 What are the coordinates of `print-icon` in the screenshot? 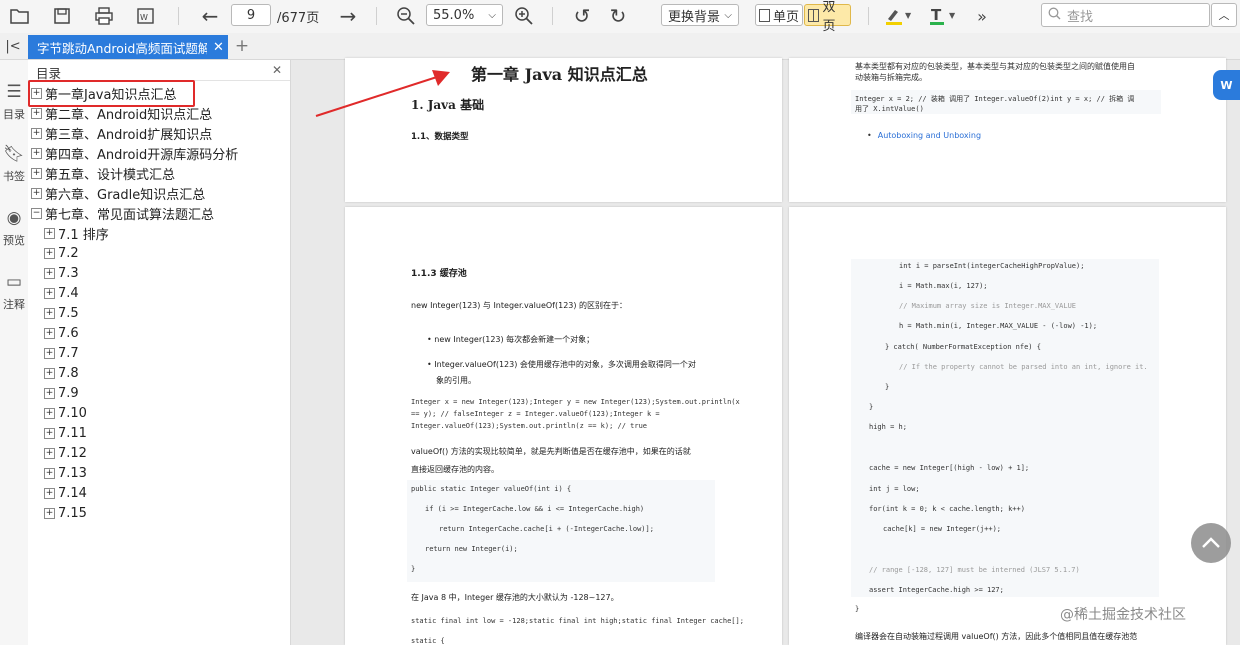 It's located at (104, 16).